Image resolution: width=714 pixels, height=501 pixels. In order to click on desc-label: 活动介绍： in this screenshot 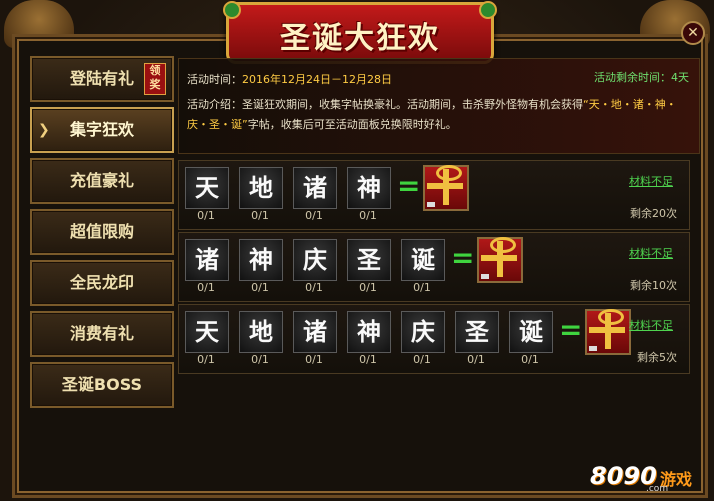, I will do `click(214, 104)`.